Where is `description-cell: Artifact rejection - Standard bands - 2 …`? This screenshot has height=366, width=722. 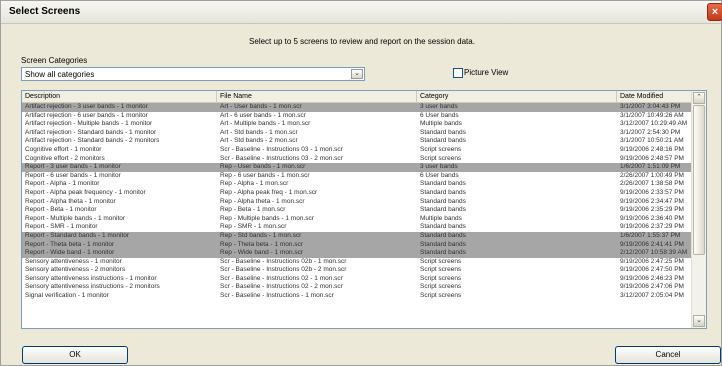 description-cell: Artifact rejection - Standard bands - 2 … is located at coordinates (92, 141).